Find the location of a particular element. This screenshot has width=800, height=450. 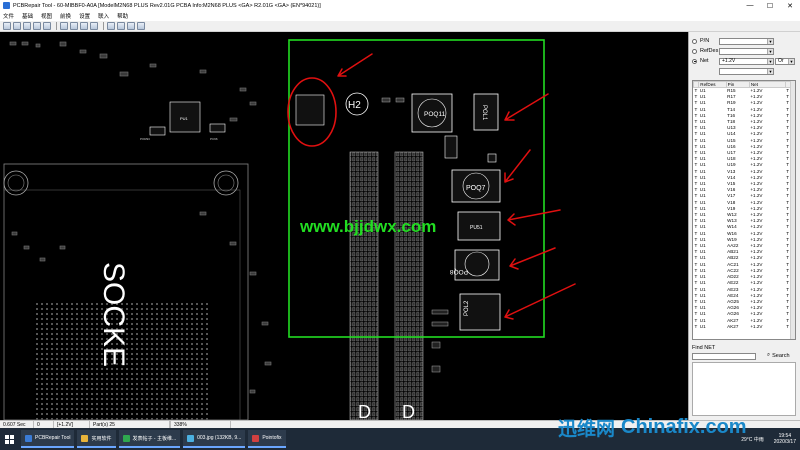

net-radio is located at coordinates (694, 61).